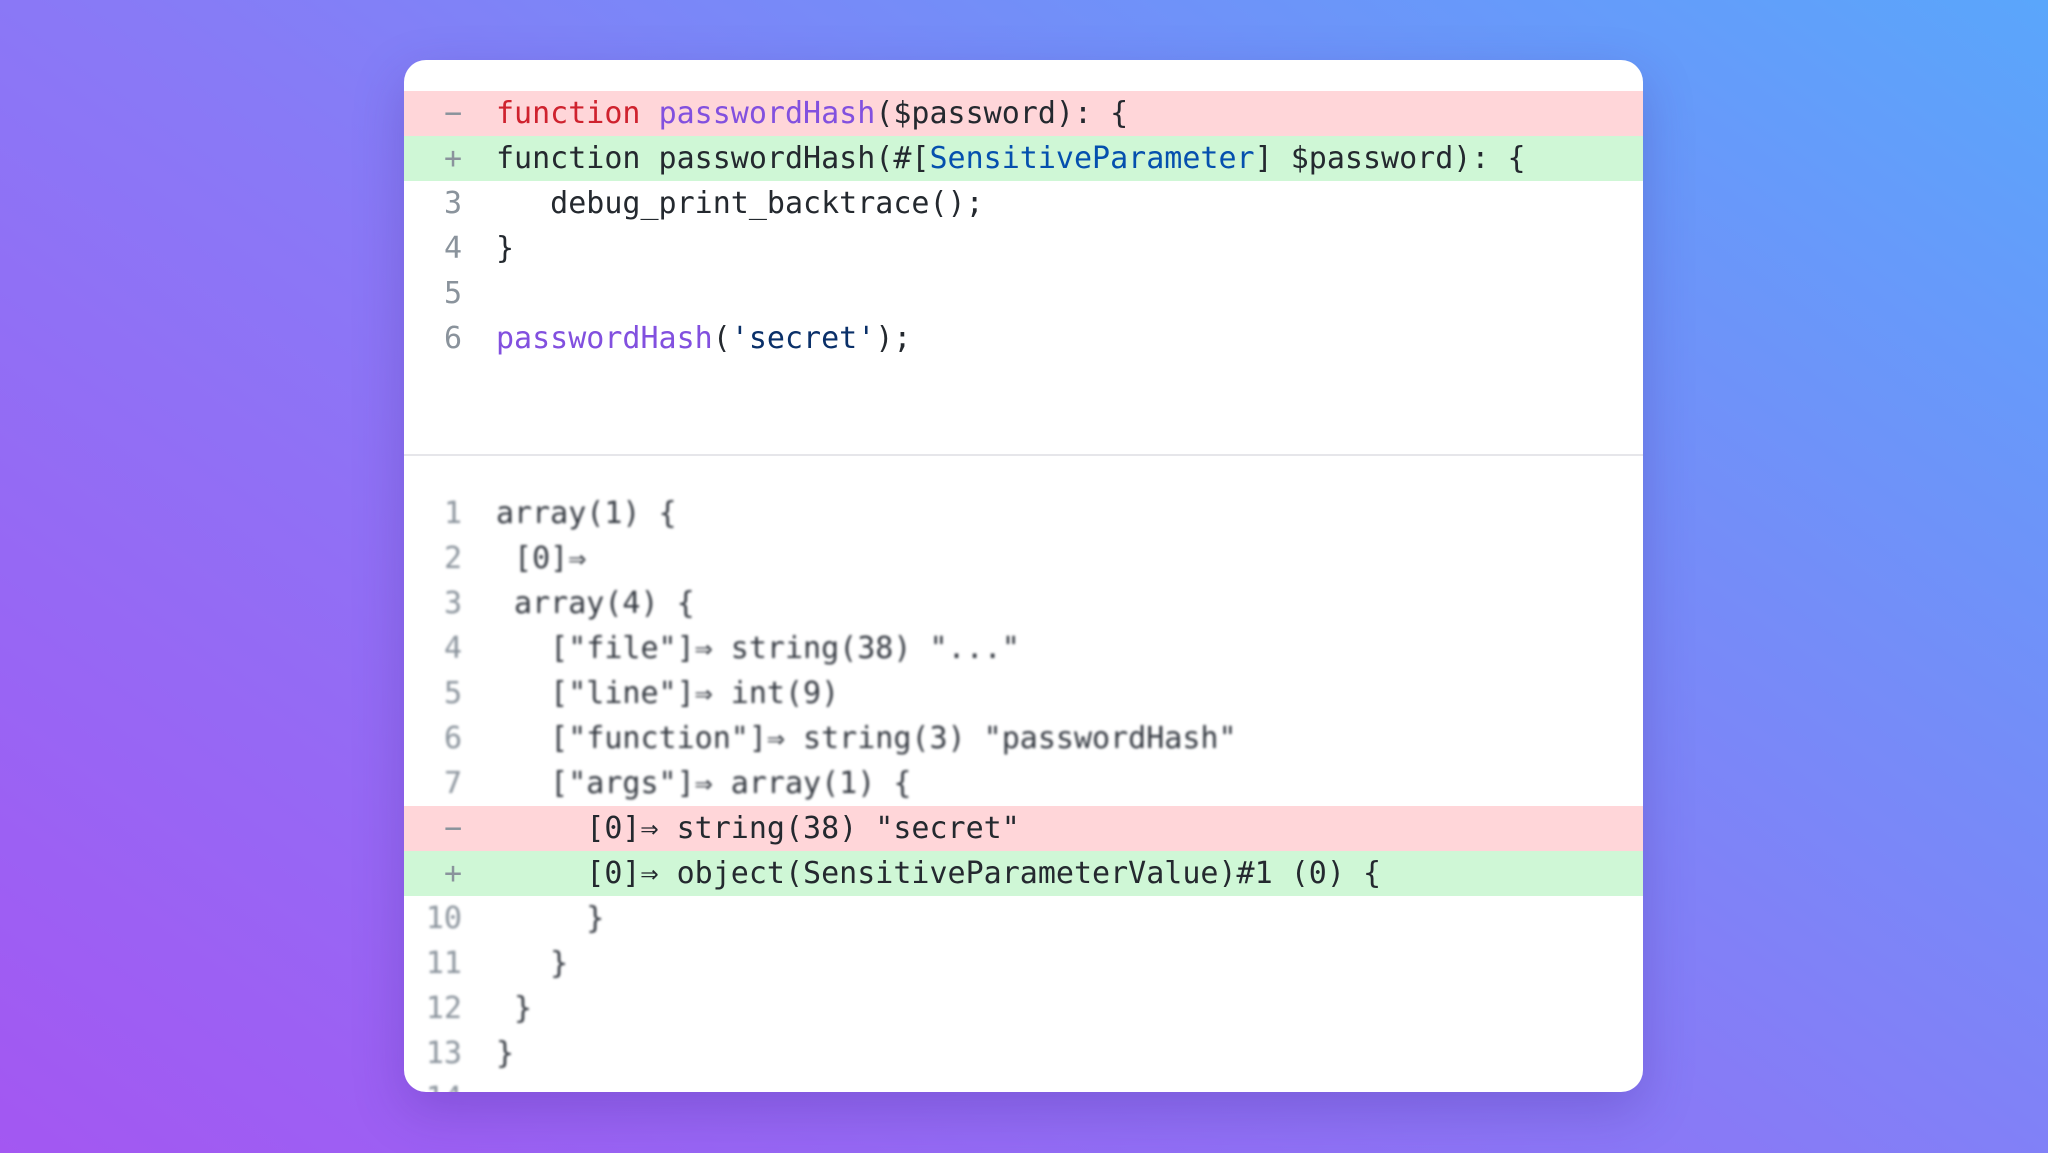 The height and width of the screenshot is (1153, 2048). I want to click on code-text: [0]⇒, so click(1069, 558).